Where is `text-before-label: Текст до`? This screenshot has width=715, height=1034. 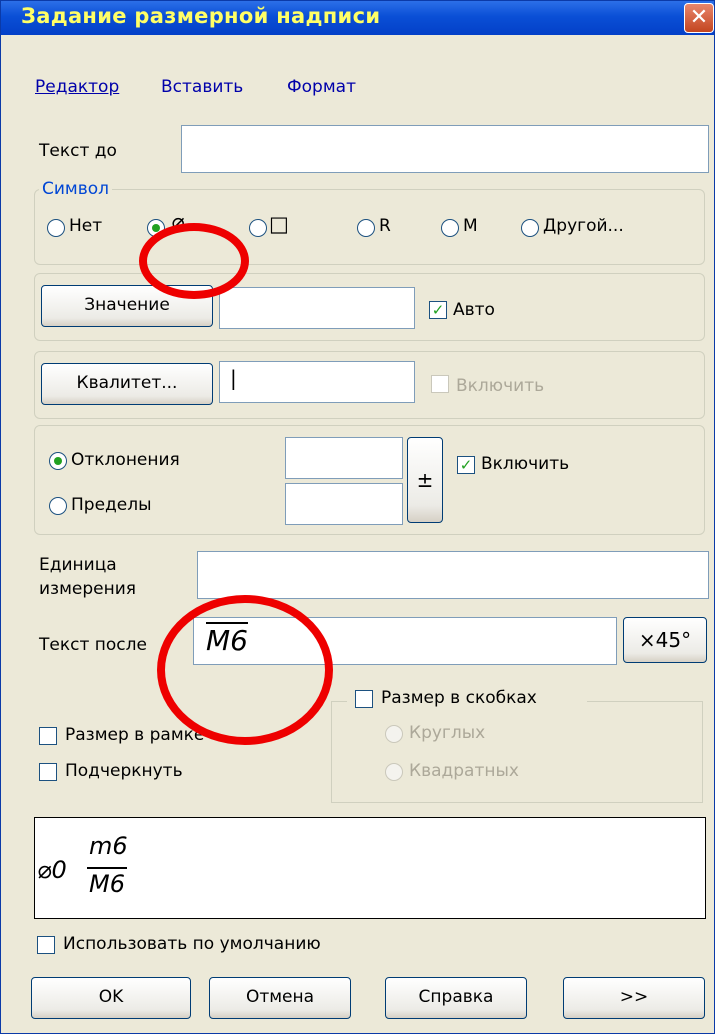 text-before-label: Текст до is located at coordinates (78, 151).